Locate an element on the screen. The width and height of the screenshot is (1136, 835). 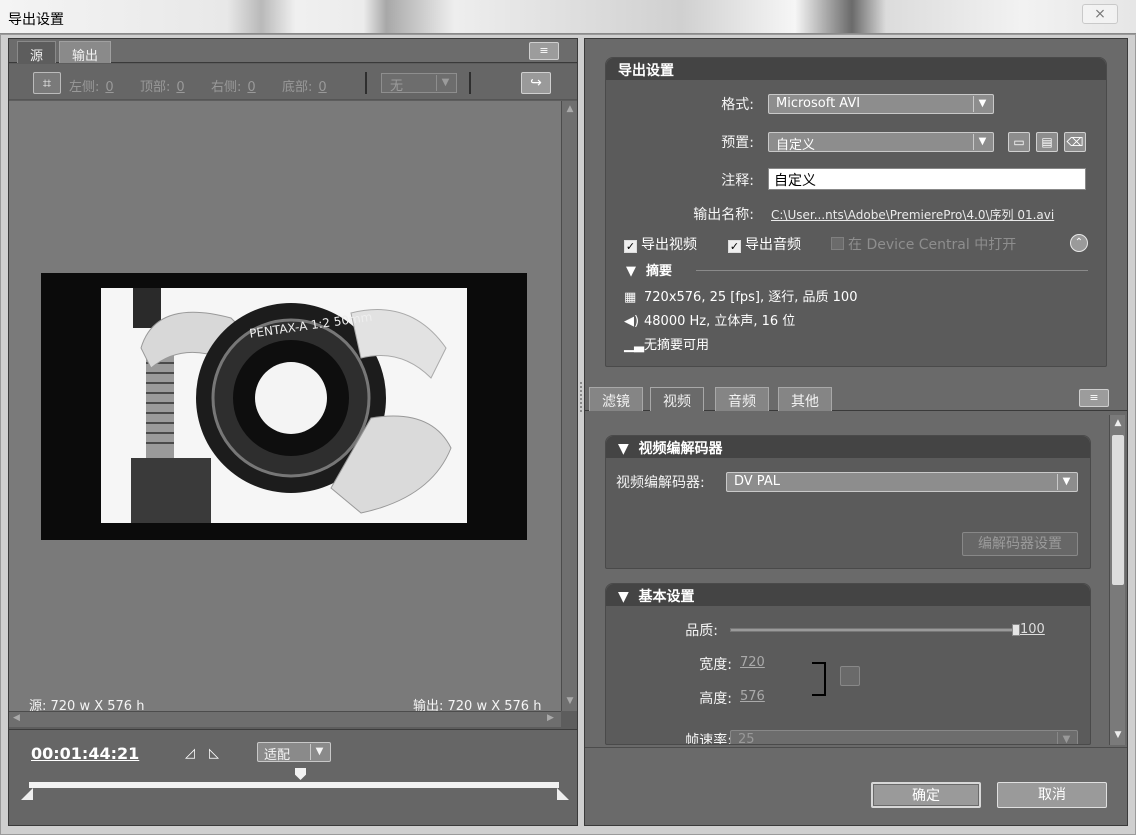
save-preset-icon: ▭ is located at coordinates (1019, 142).